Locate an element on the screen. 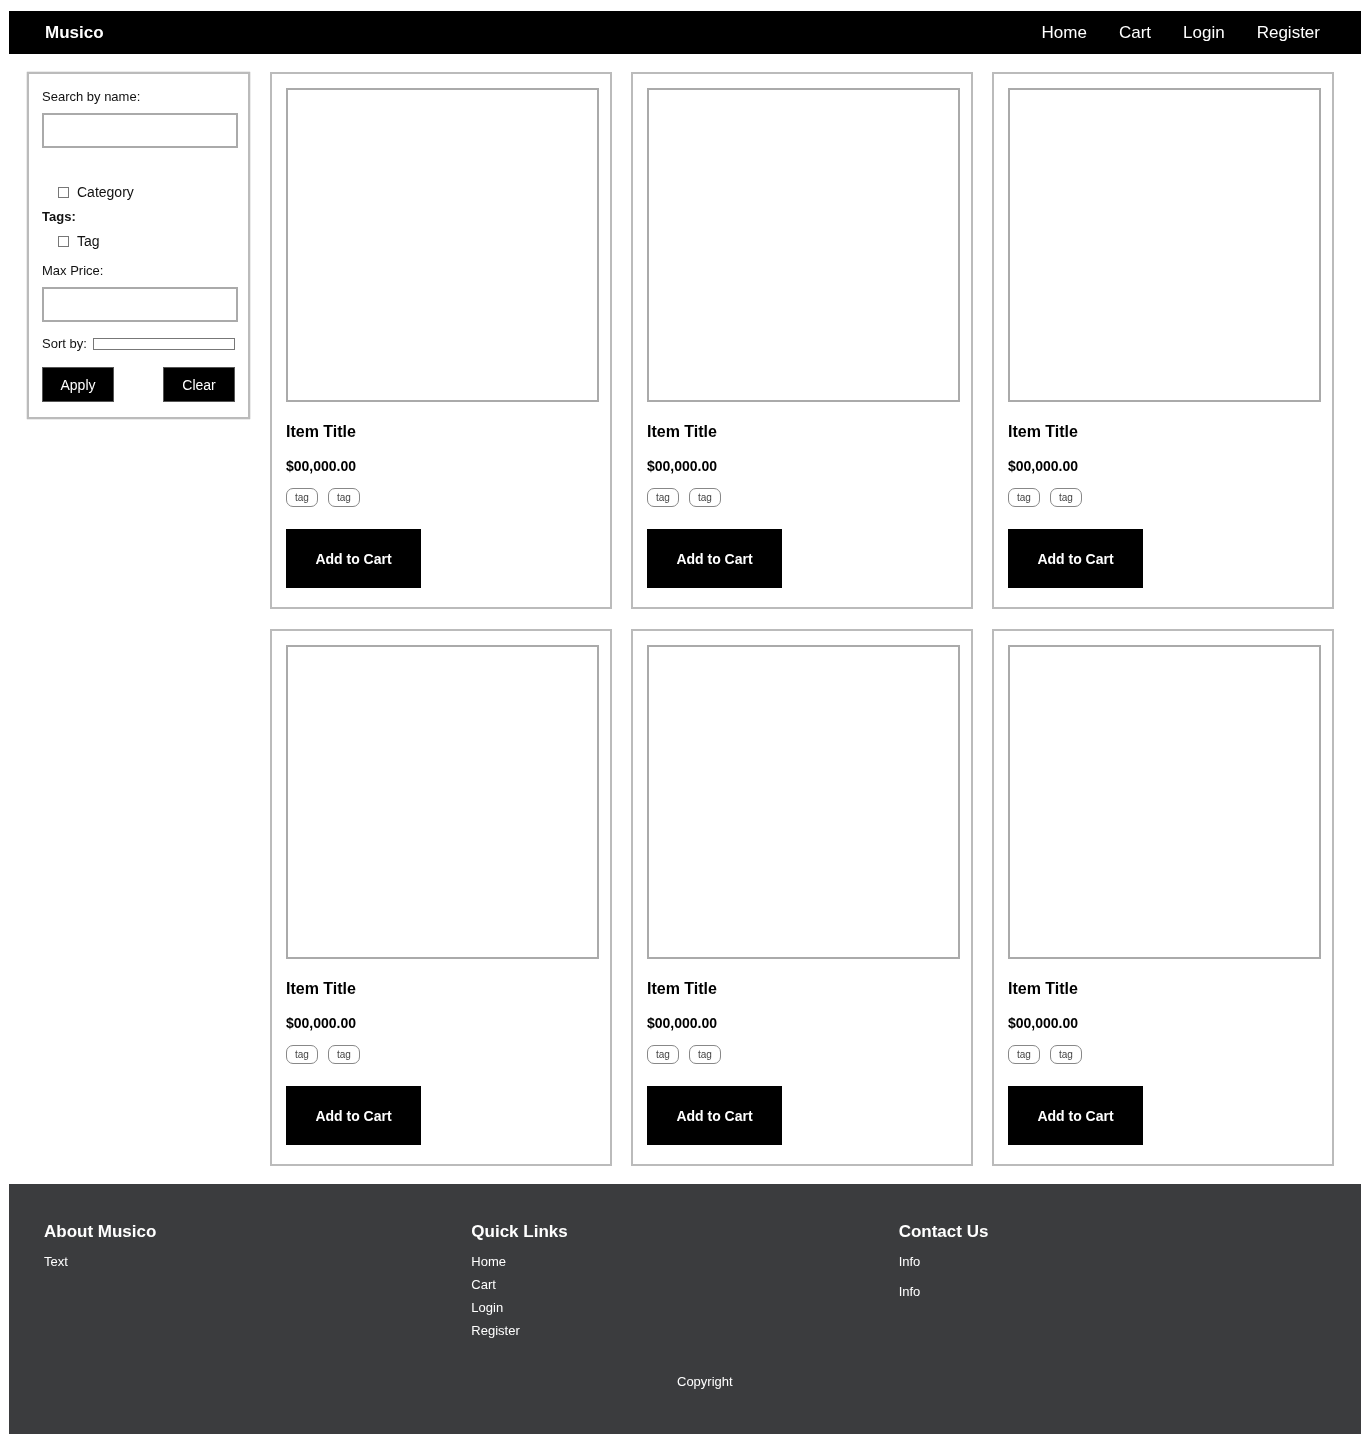 The width and height of the screenshot is (1361, 1434). footer-link: Cart is located at coordinates (685, 1284).